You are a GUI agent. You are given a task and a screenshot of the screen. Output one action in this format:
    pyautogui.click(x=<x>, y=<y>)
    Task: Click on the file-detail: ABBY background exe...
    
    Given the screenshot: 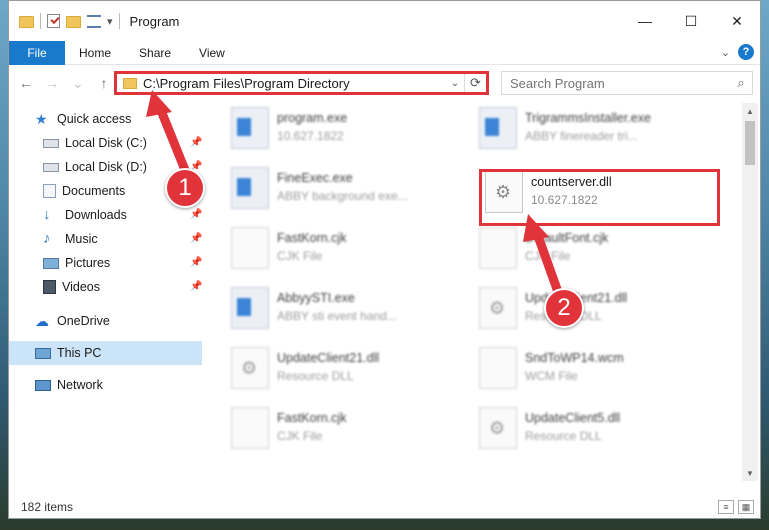 What is the action you would take?
    pyautogui.click(x=342, y=196)
    